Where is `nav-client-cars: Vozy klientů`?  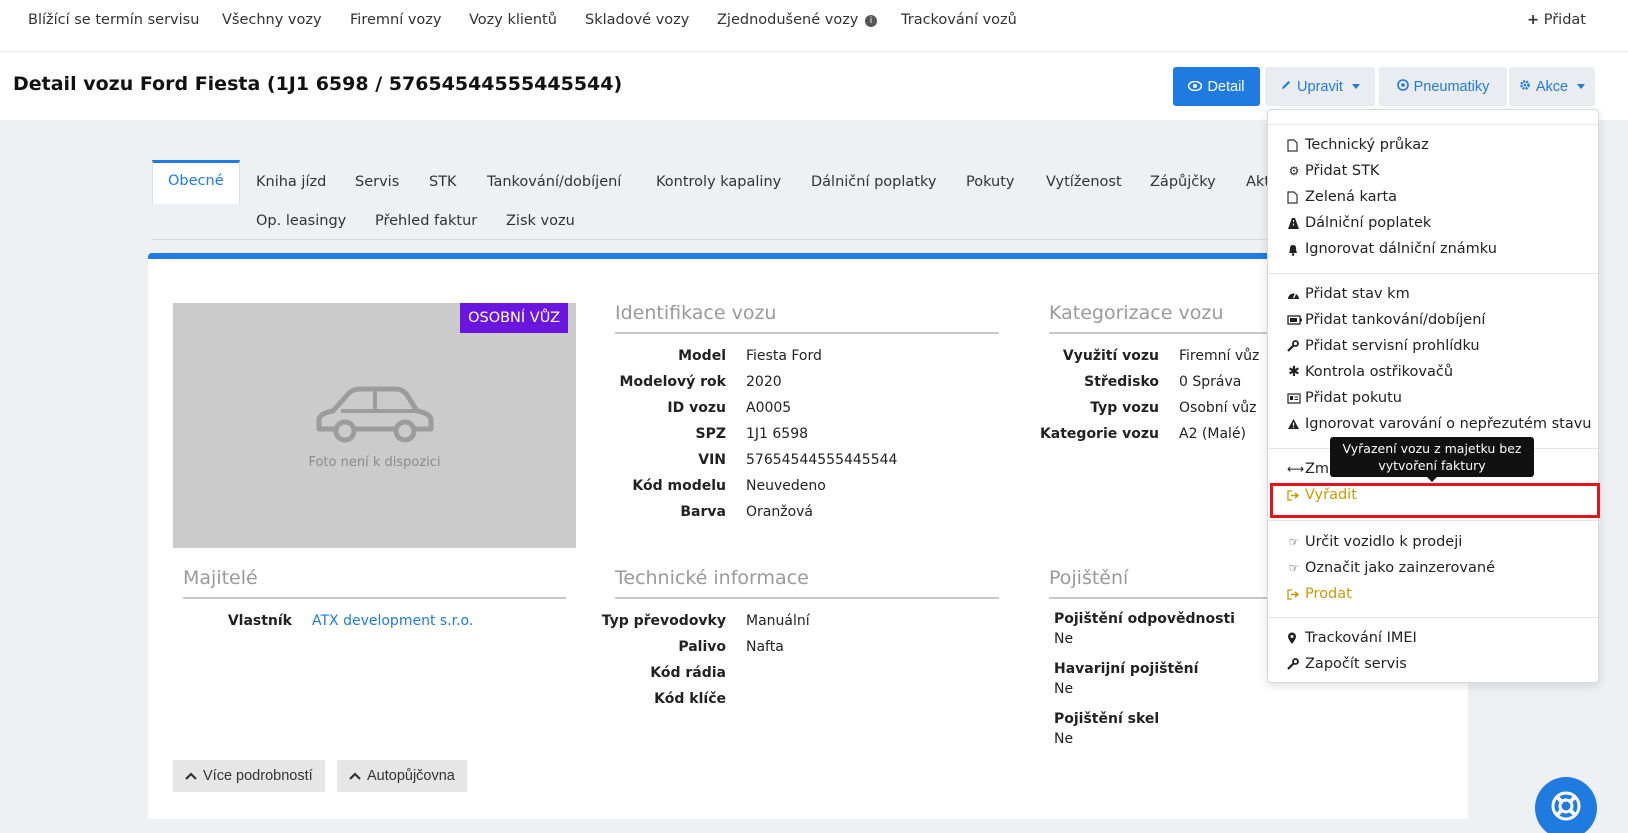
nav-client-cars: Vozy klientů is located at coordinates (513, 20).